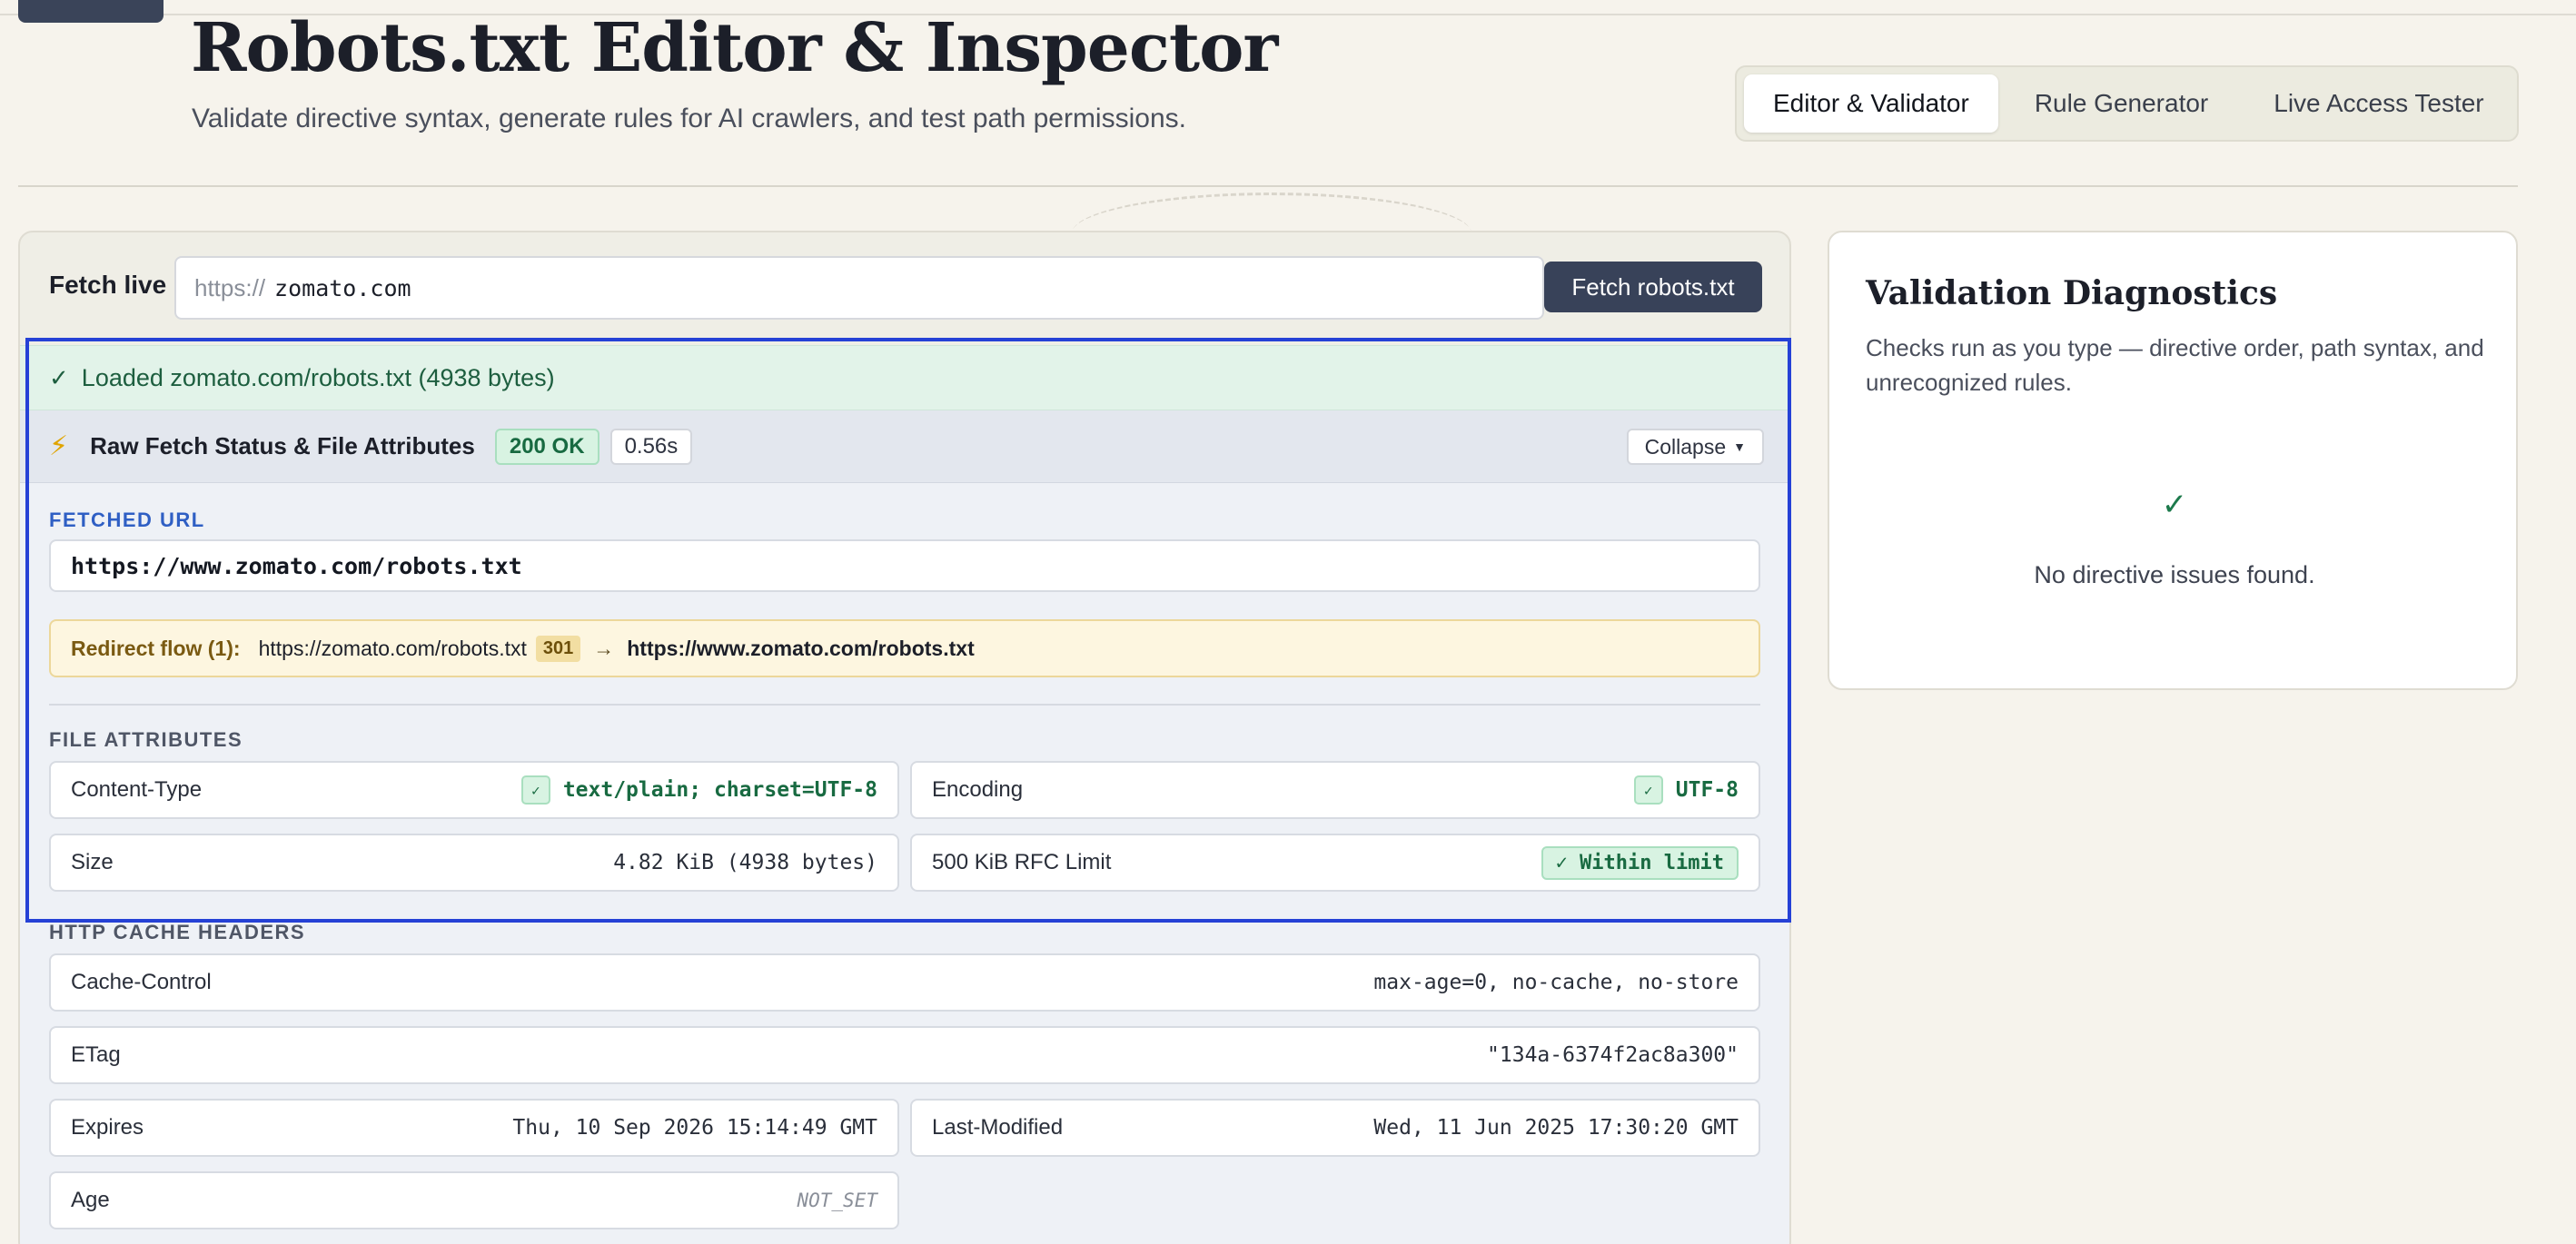 Image resolution: width=2576 pixels, height=1244 pixels. Describe the element at coordinates (96, 1054) in the screenshot. I see `attr-key: ETag` at that location.